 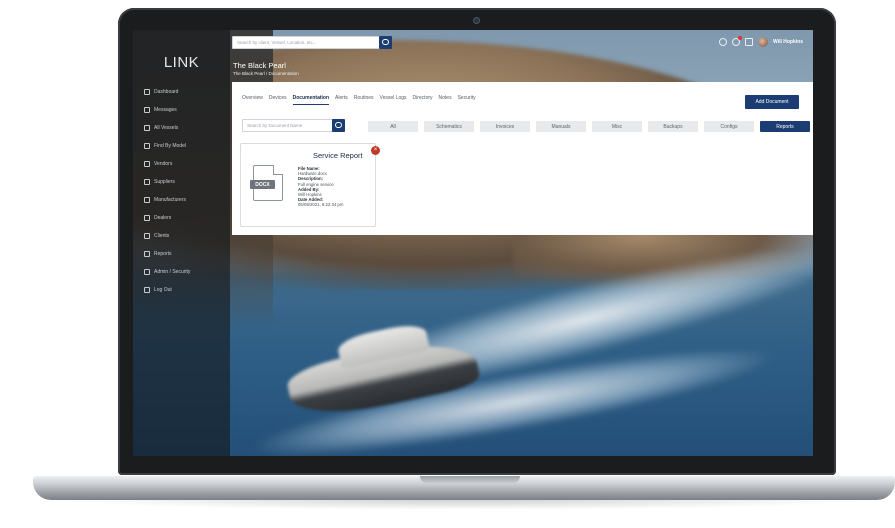 I want to click on sidebar-item-suppliers: Suppliers, so click(x=167, y=182).